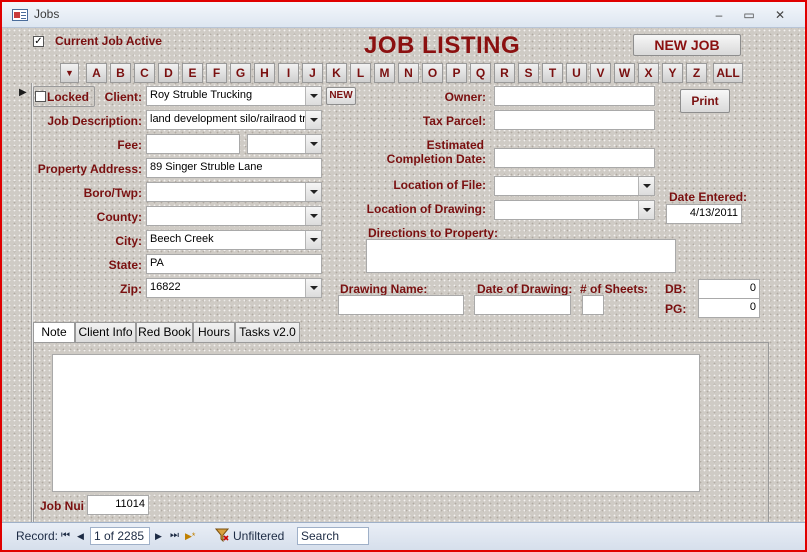 This screenshot has width=807, height=552. What do you see at coordinates (96, 73) in the screenshot?
I see `alpha-button-a: A` at bounding box center [96, 73].